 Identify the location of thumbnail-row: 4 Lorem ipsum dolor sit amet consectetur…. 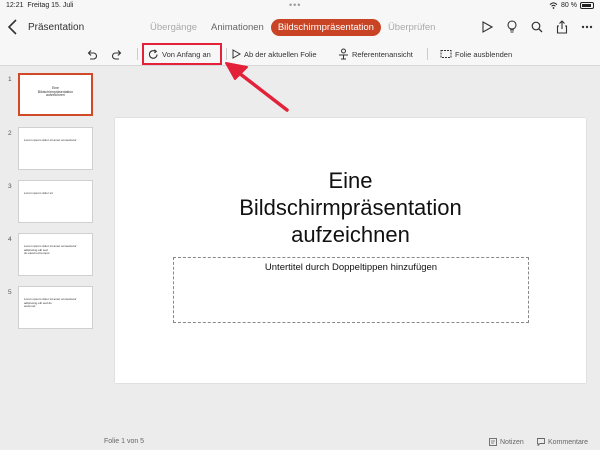
(50, 256).